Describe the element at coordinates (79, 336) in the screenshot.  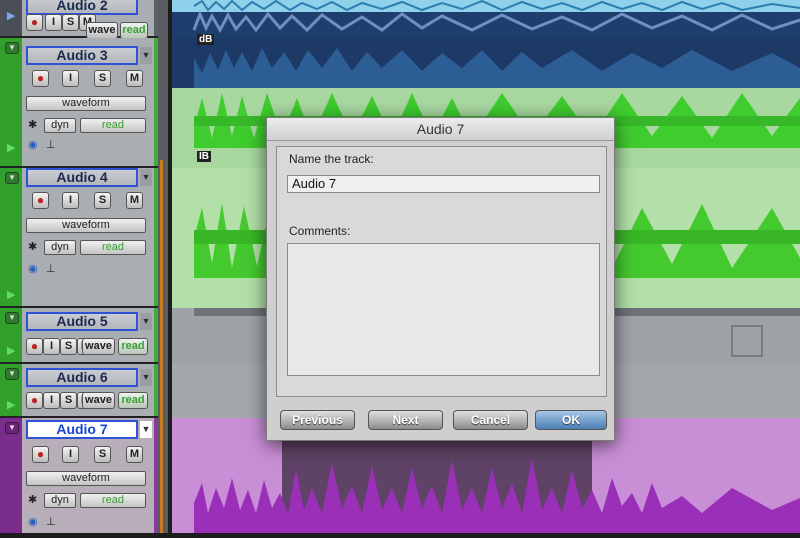
I see `track-header-audio-5: ▼ ▶ Audio 5 ▼ ● I S M wave read` at that location.